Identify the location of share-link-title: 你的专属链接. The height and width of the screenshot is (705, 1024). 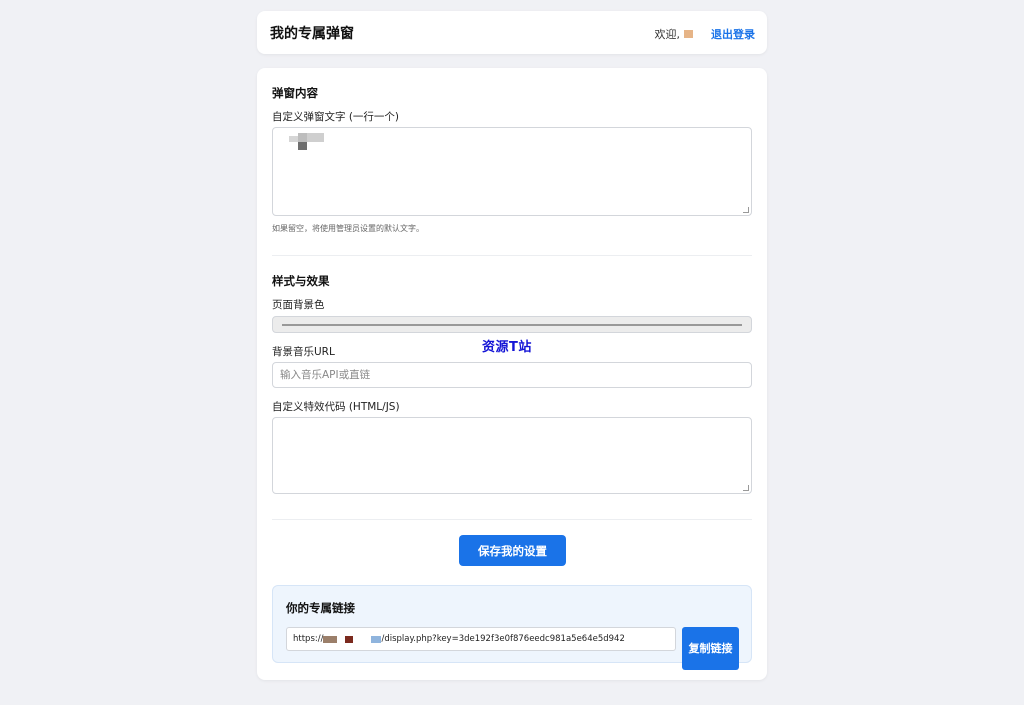
(320, 608).